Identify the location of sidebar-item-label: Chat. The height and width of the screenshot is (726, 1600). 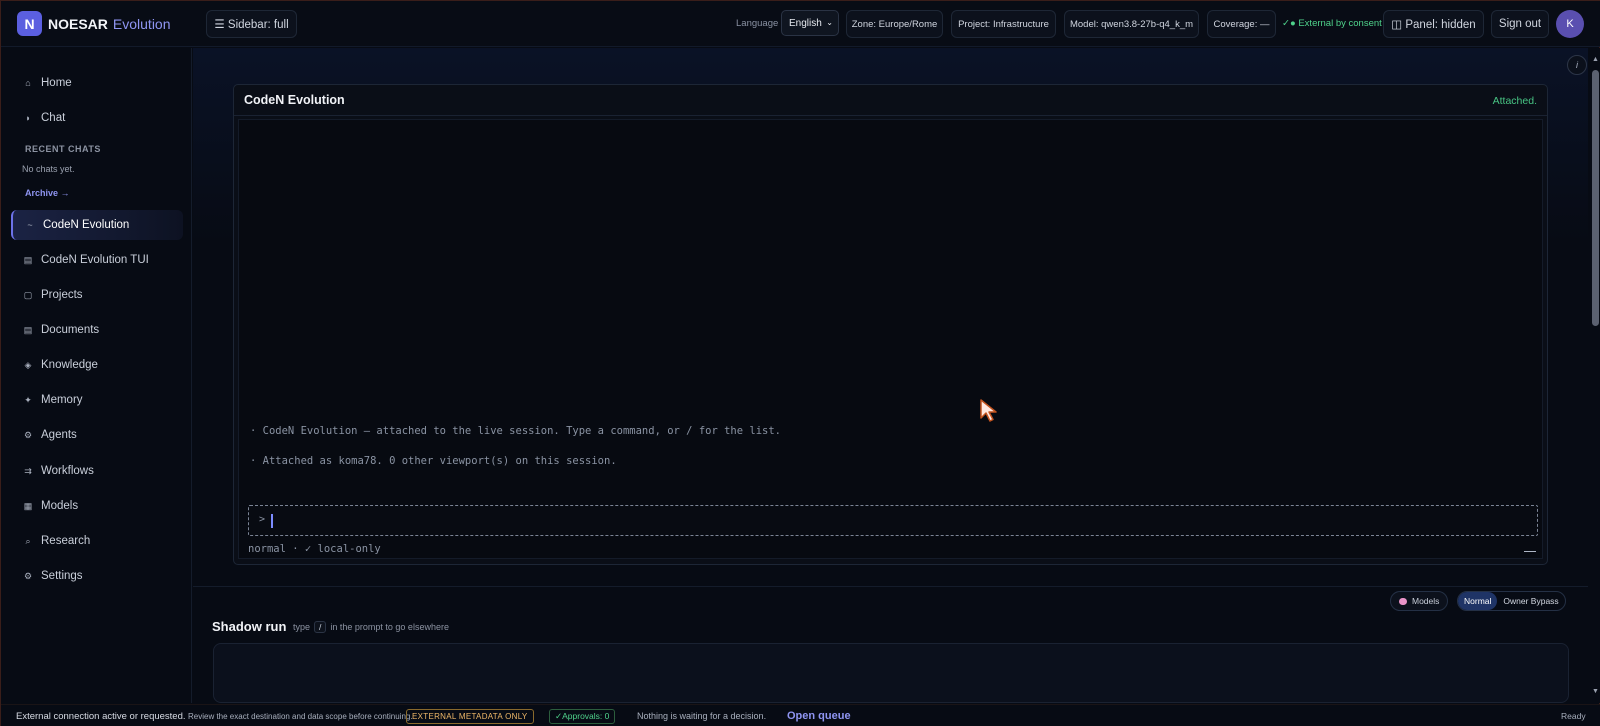
(53, 118).